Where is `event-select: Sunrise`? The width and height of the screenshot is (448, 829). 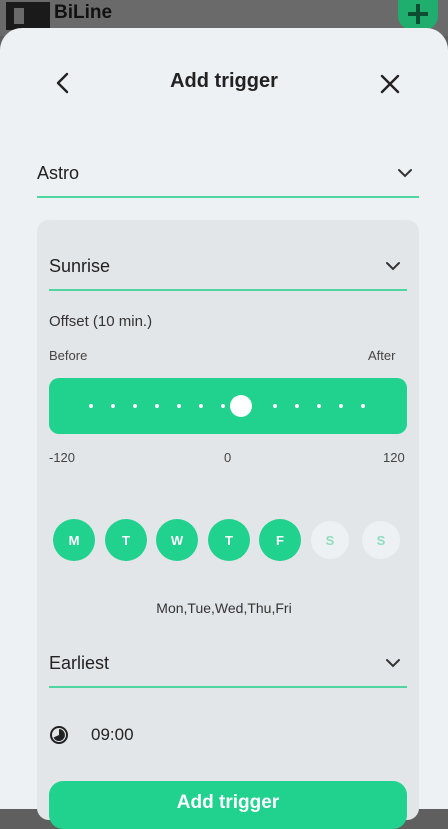
event-select: Sunrise is located at coordinates (228, 267).